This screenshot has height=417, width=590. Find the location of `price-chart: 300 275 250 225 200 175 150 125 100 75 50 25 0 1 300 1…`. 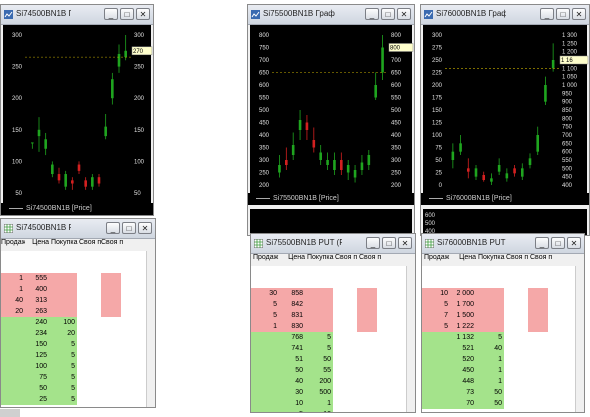

price-chart: 300 275 250 225 200 175 150 125 100 75 50 25 0 1 300 1… is located at coordinates (506, 109).